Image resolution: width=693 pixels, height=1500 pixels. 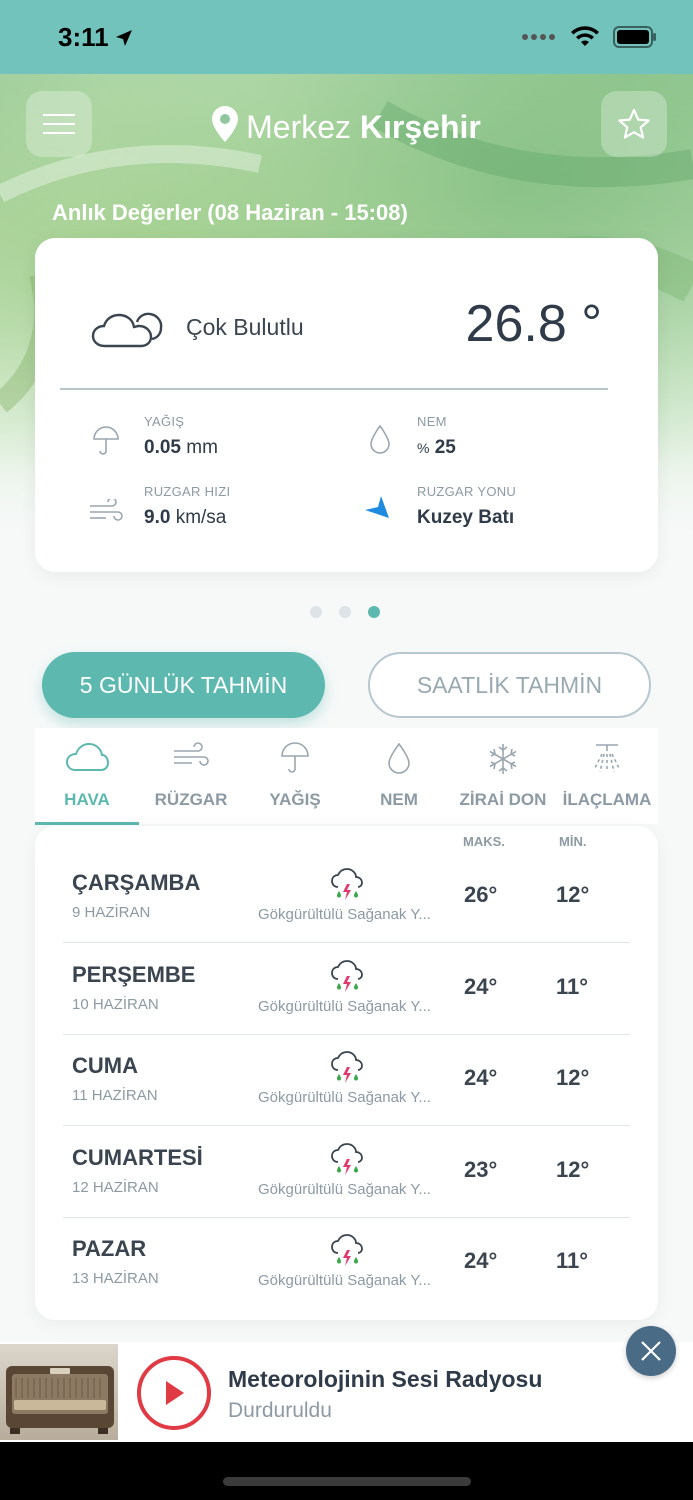 I want to click on radio-player: Meteorolojinin Sesi Radyosu Durduruldu, so click(x=346, y=1392).